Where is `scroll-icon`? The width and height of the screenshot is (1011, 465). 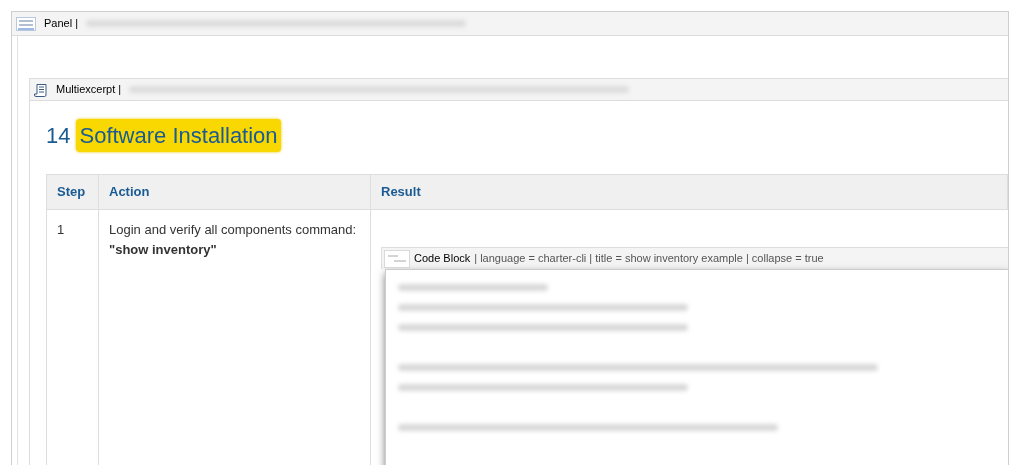 scroll-icon is located at coordinates (41, 89).